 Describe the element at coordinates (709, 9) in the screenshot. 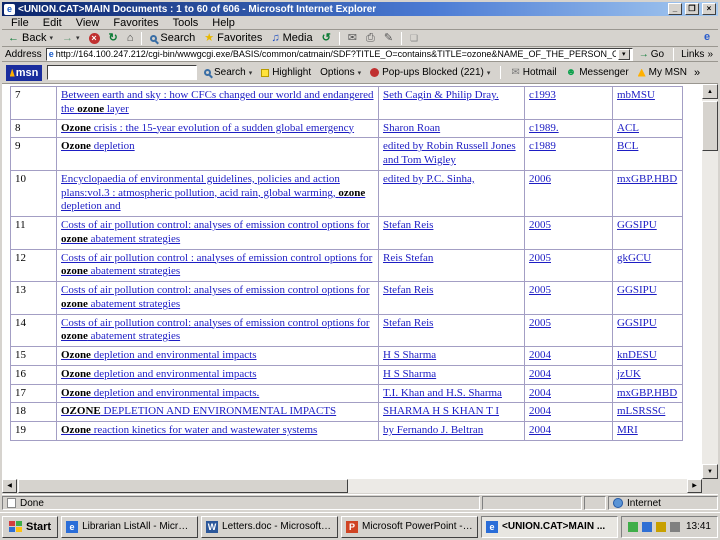

I see `close-button: ×` at that location.